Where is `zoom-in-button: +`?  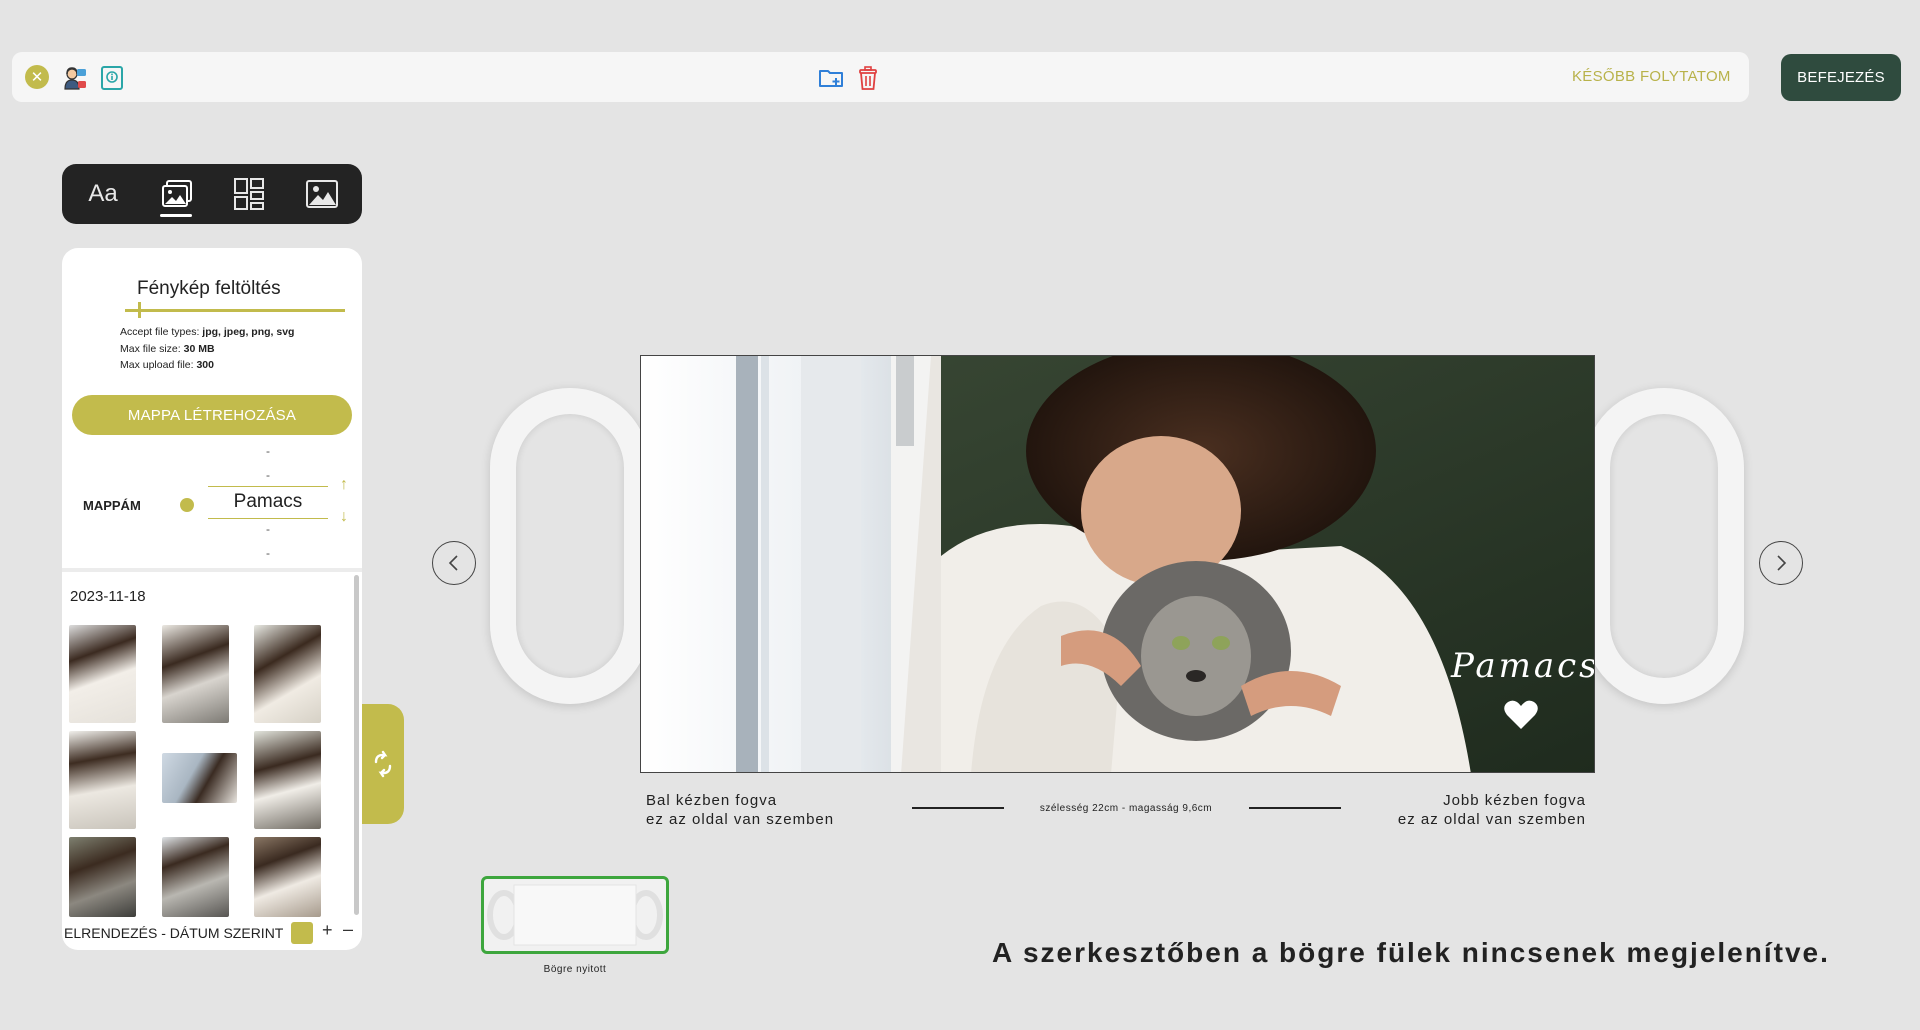 zoom-in-button: + is located at coordinates (327, 930).